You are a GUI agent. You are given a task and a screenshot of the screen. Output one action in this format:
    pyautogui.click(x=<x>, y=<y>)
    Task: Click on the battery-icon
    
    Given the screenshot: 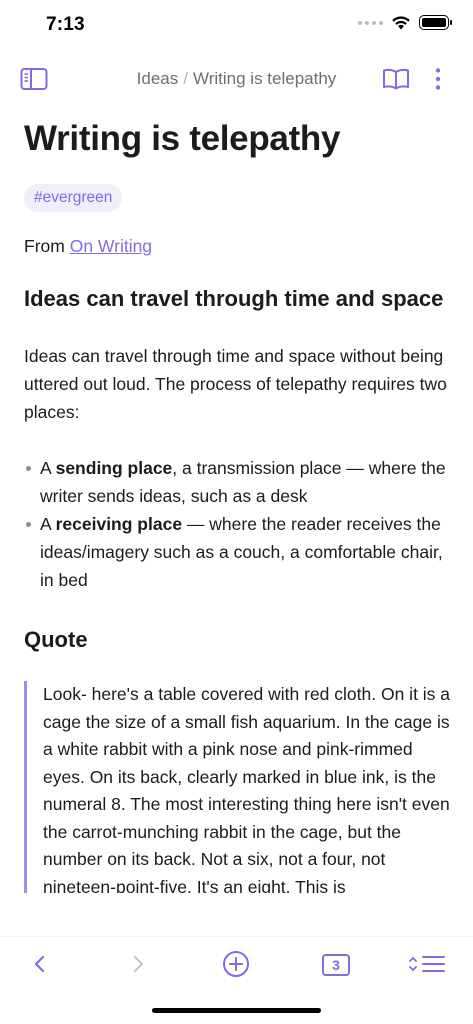 What is the action you would take?
    pyautogui.click(x=435, y=22)
    